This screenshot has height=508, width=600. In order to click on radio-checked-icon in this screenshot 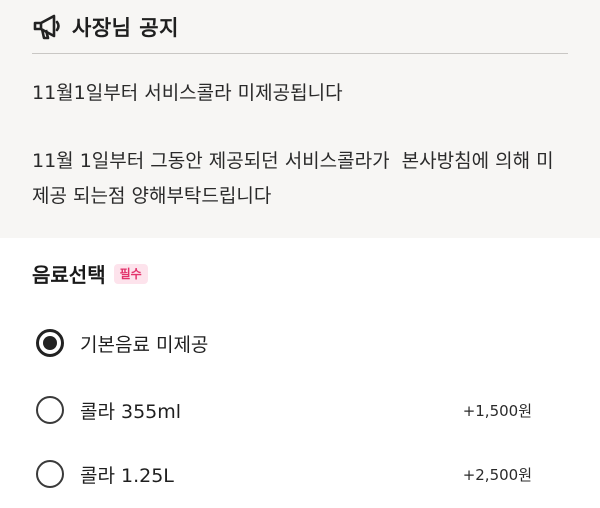, I will do `click(50, 343)`.